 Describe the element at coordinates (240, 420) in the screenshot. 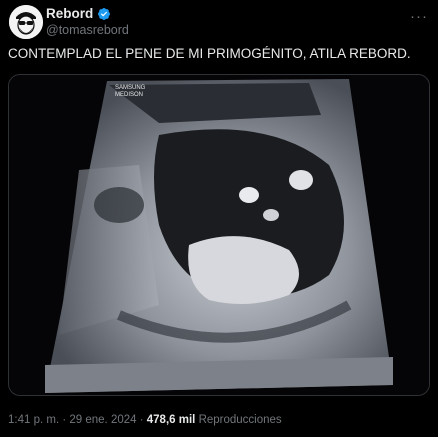

I see `views-label: Reproducciones` at that location.